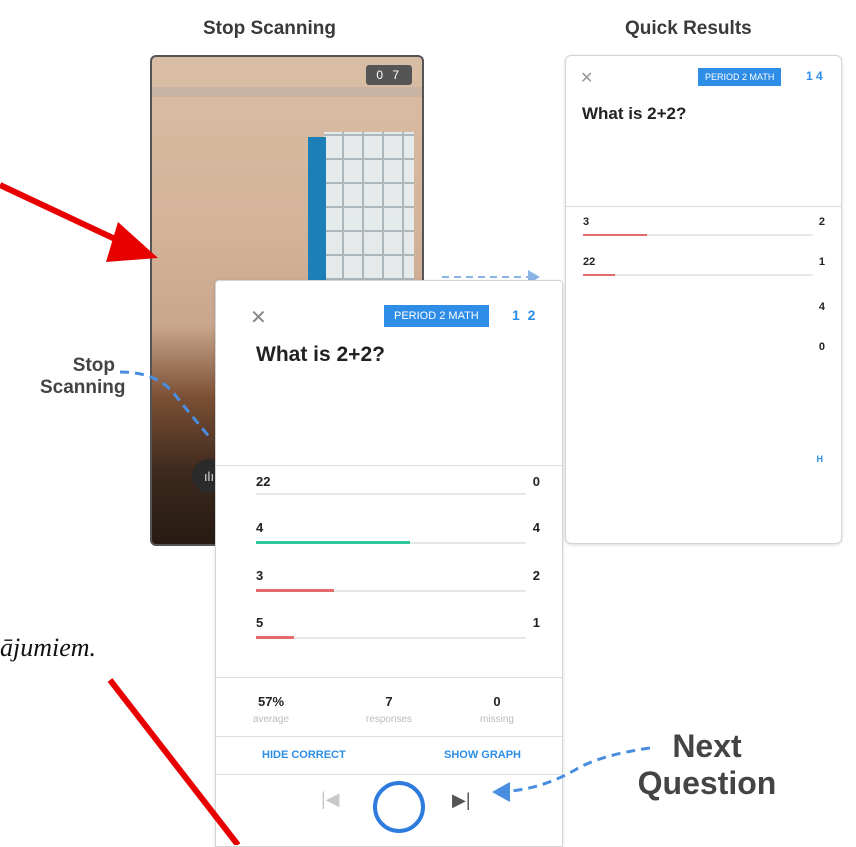  I want to click on next-dash-arrow-head, so click(501, 792).